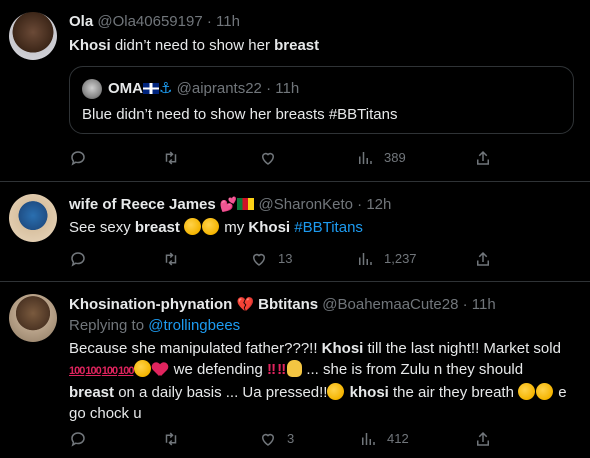  I want to click on quote-header: OMA ⚓ @aiprants22 · 11h, so click(204, 88).